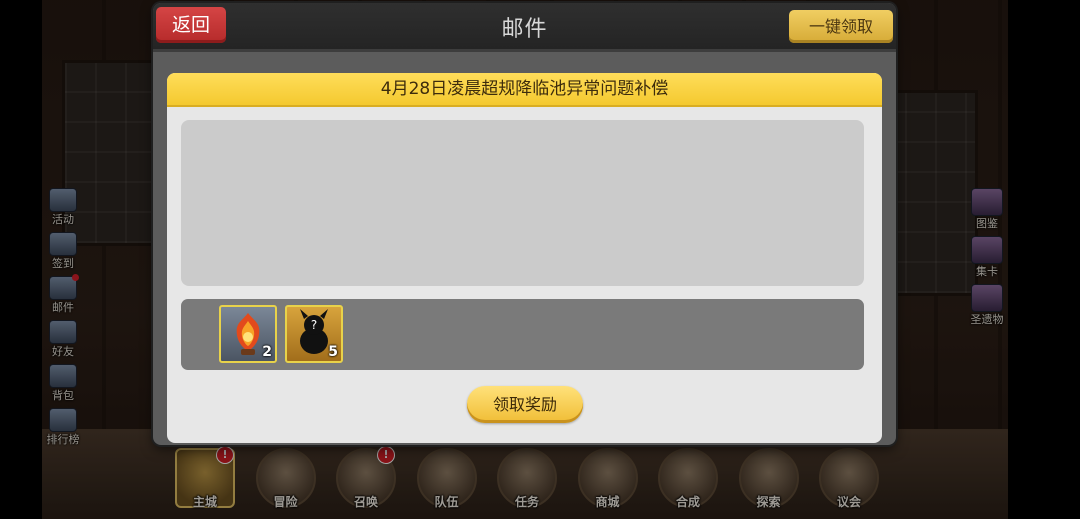 The image size is (1080, 519). I want to click on dialog-title: 邮件, so click(524, 29).